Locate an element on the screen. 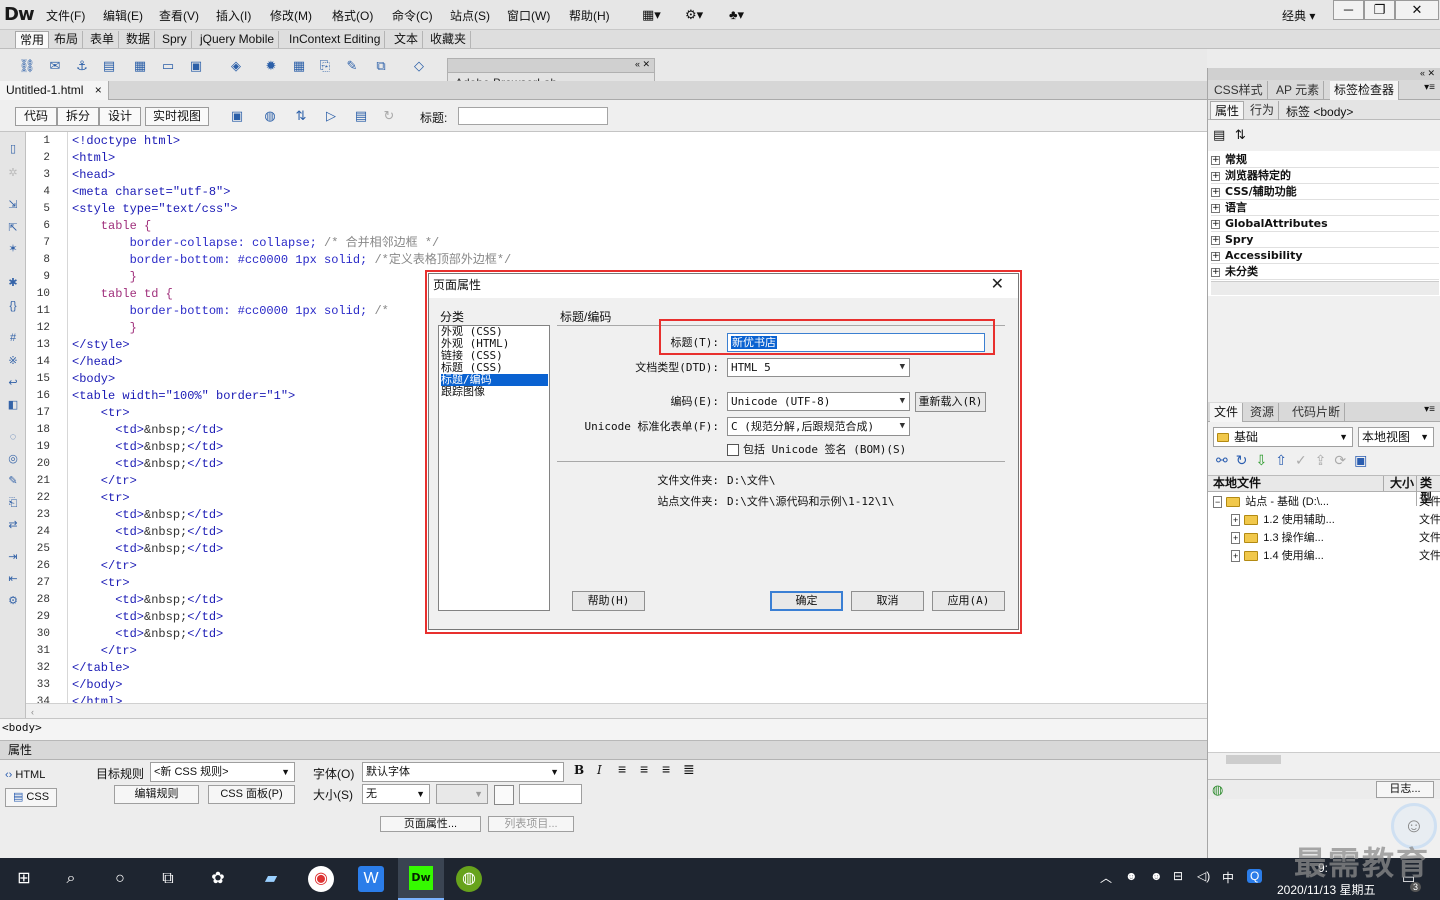 This screenshot has width=1440, height=900. insert-tab-jquery-mobile: jQuery Mobile is located at coordinates (238, 39).